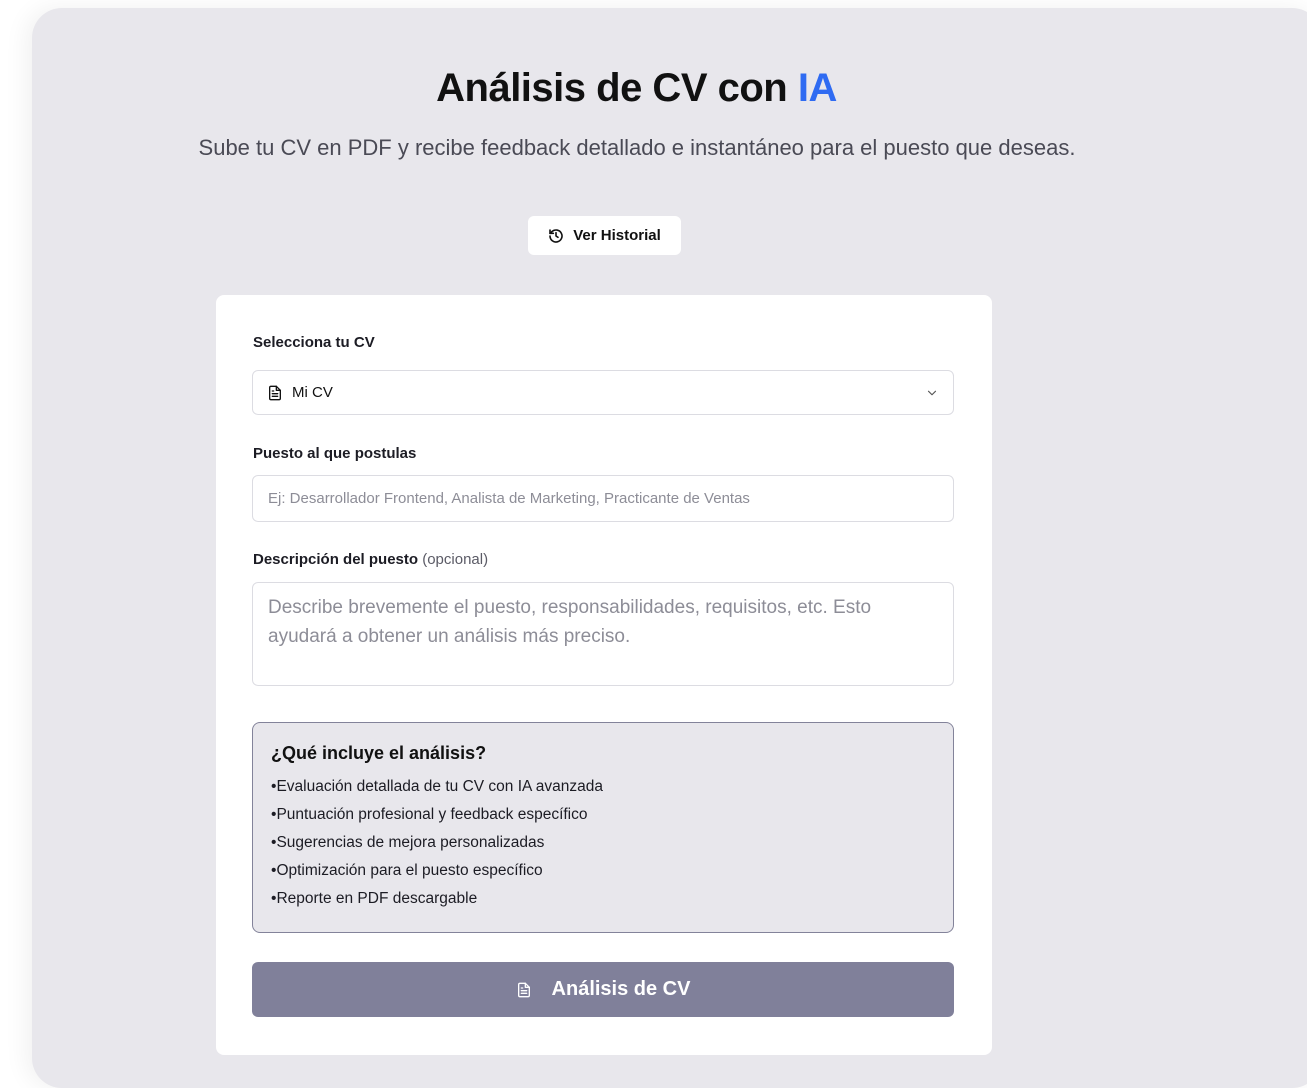 The height and width of the screenshot is (1088, 1307). Describe the element at coordinates (603, 871) in the screenshot. I see `list-item: Optimización para el puesto específico` at that location.